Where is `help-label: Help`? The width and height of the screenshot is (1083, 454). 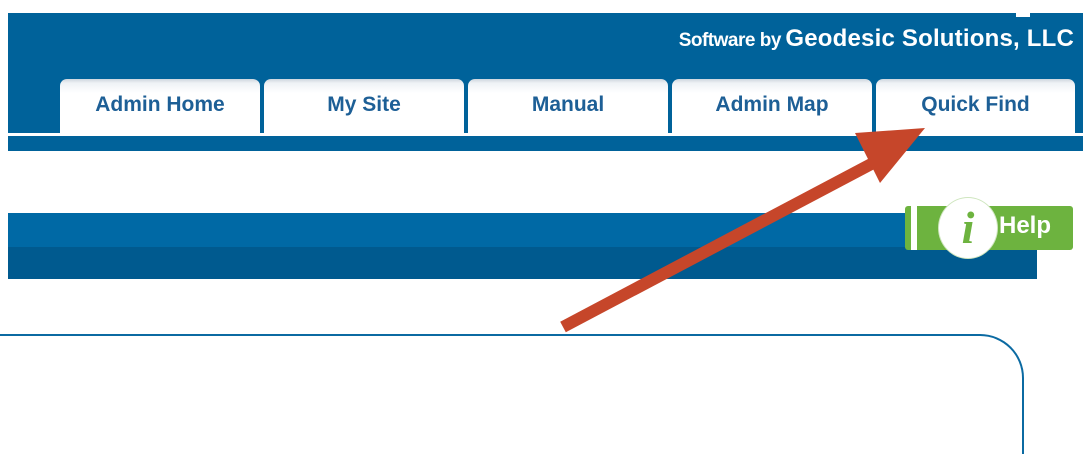 help-label: Help is located at coordinates (1025, 225).